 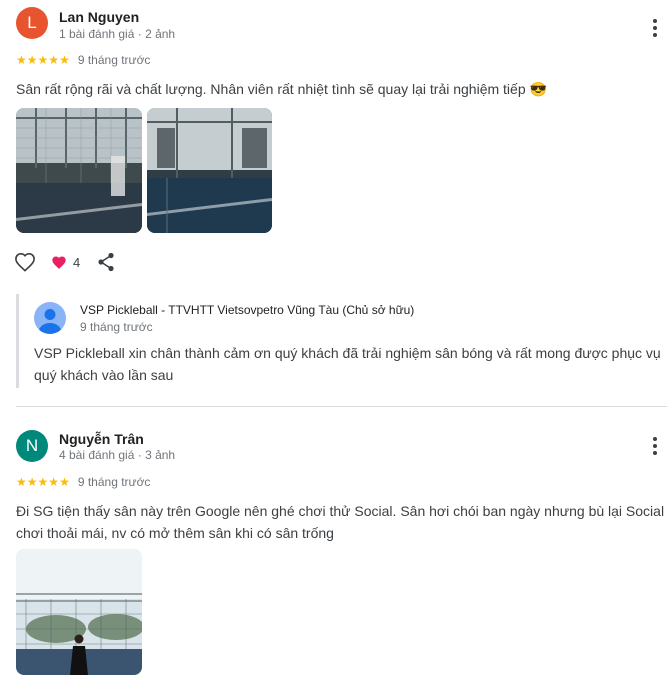 I want to click on avatar-initial: L, so click(x=32, y=22).